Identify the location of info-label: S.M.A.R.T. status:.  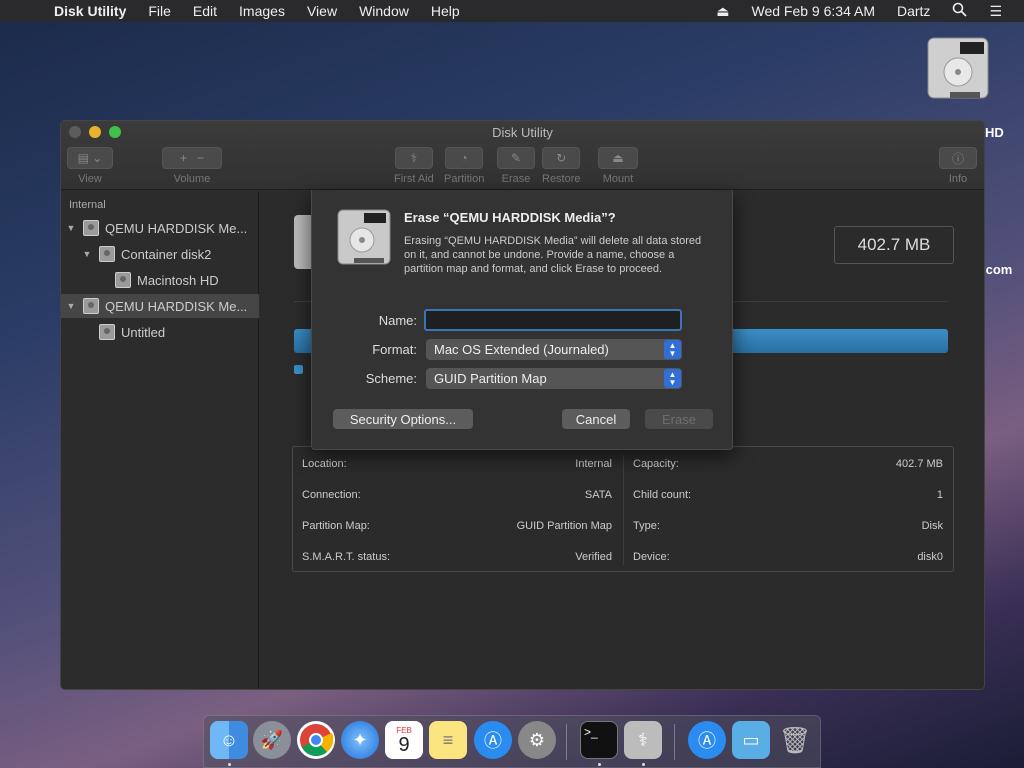
(346, 557).